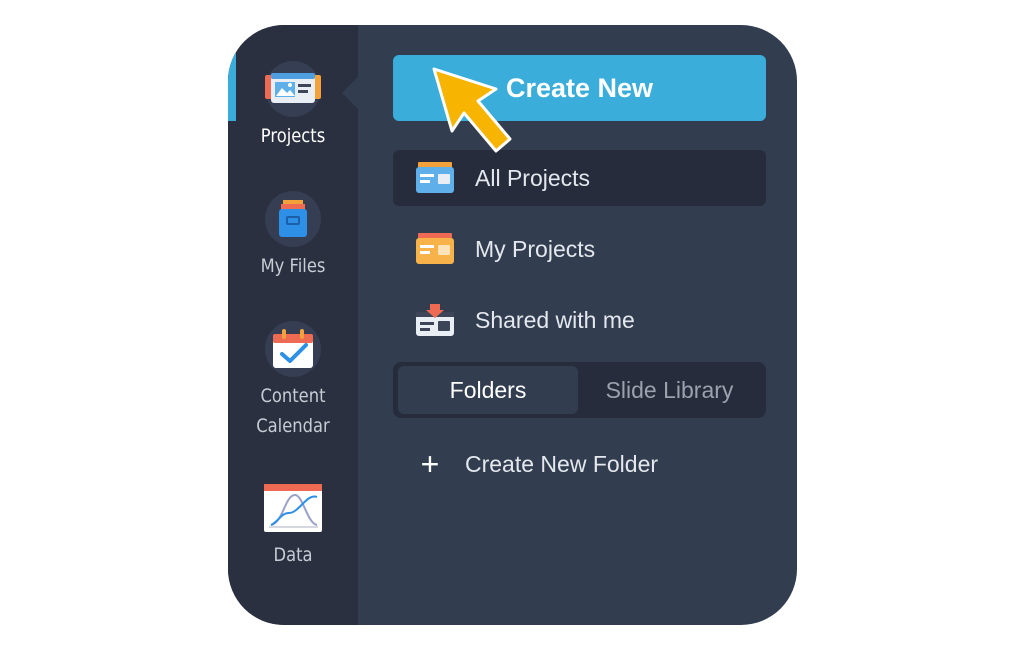 This screenshot has height=650, width=1024. I want to click on calendar-label-line1: Content, so click(293, 396).